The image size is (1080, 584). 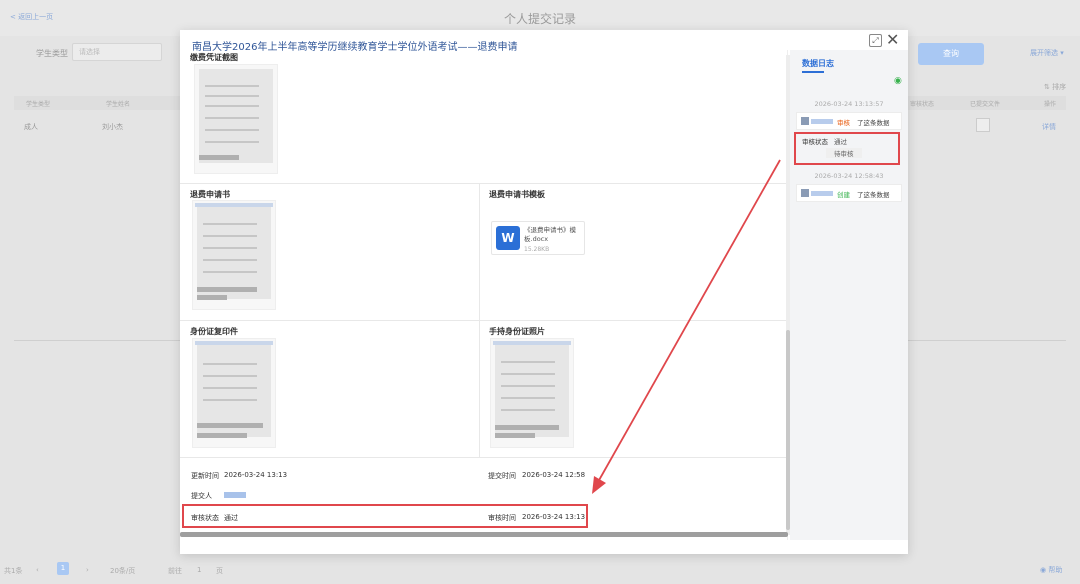 I want to click on filter-label: 学生类型, so click(x=52, y=53).